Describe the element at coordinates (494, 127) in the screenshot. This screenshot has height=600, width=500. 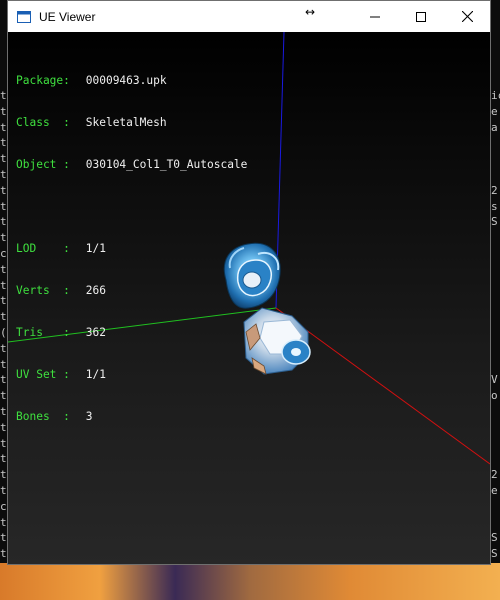
I see `console-char: a` at that location.